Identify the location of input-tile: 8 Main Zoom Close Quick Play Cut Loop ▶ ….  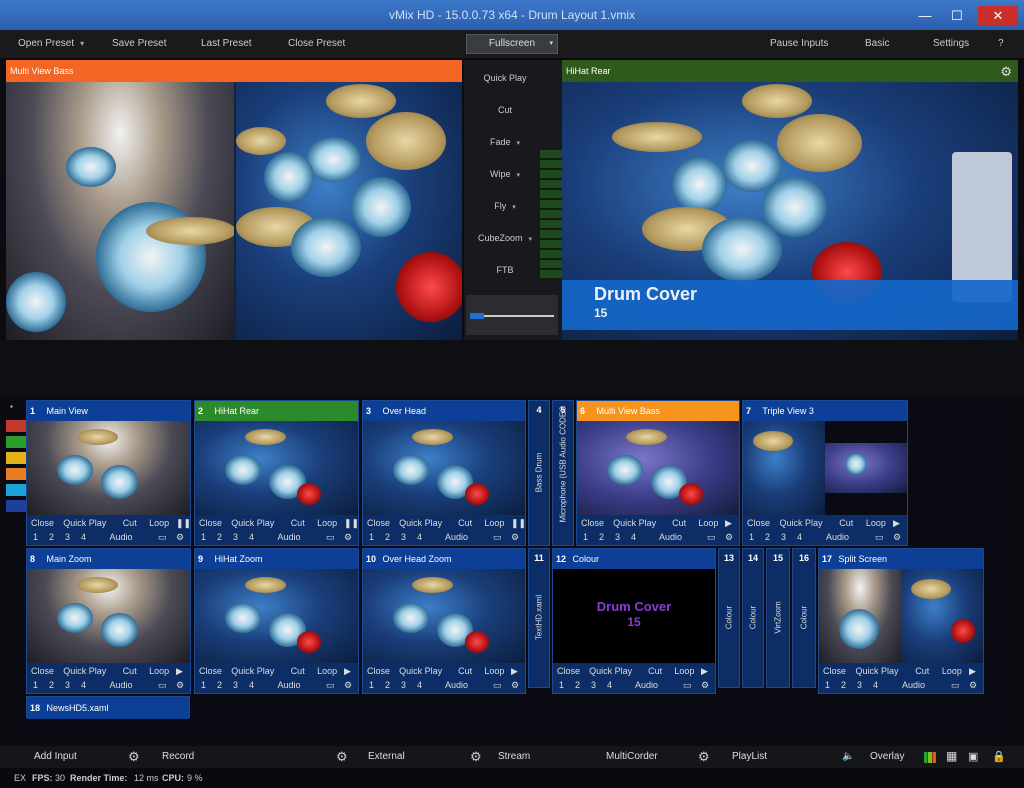
(108, 621).